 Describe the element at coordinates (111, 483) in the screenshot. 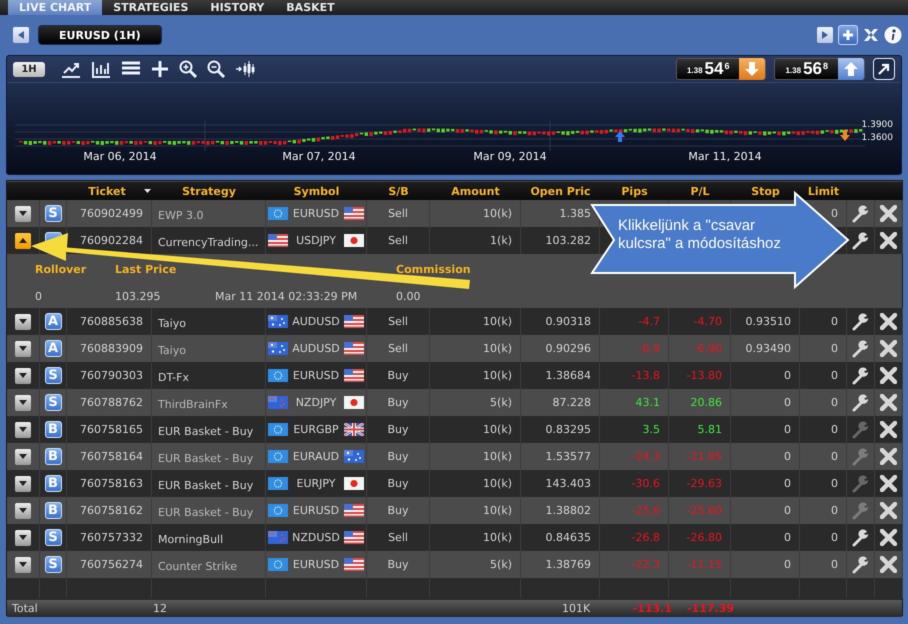

I see `table-cell: 760758163` at that location.